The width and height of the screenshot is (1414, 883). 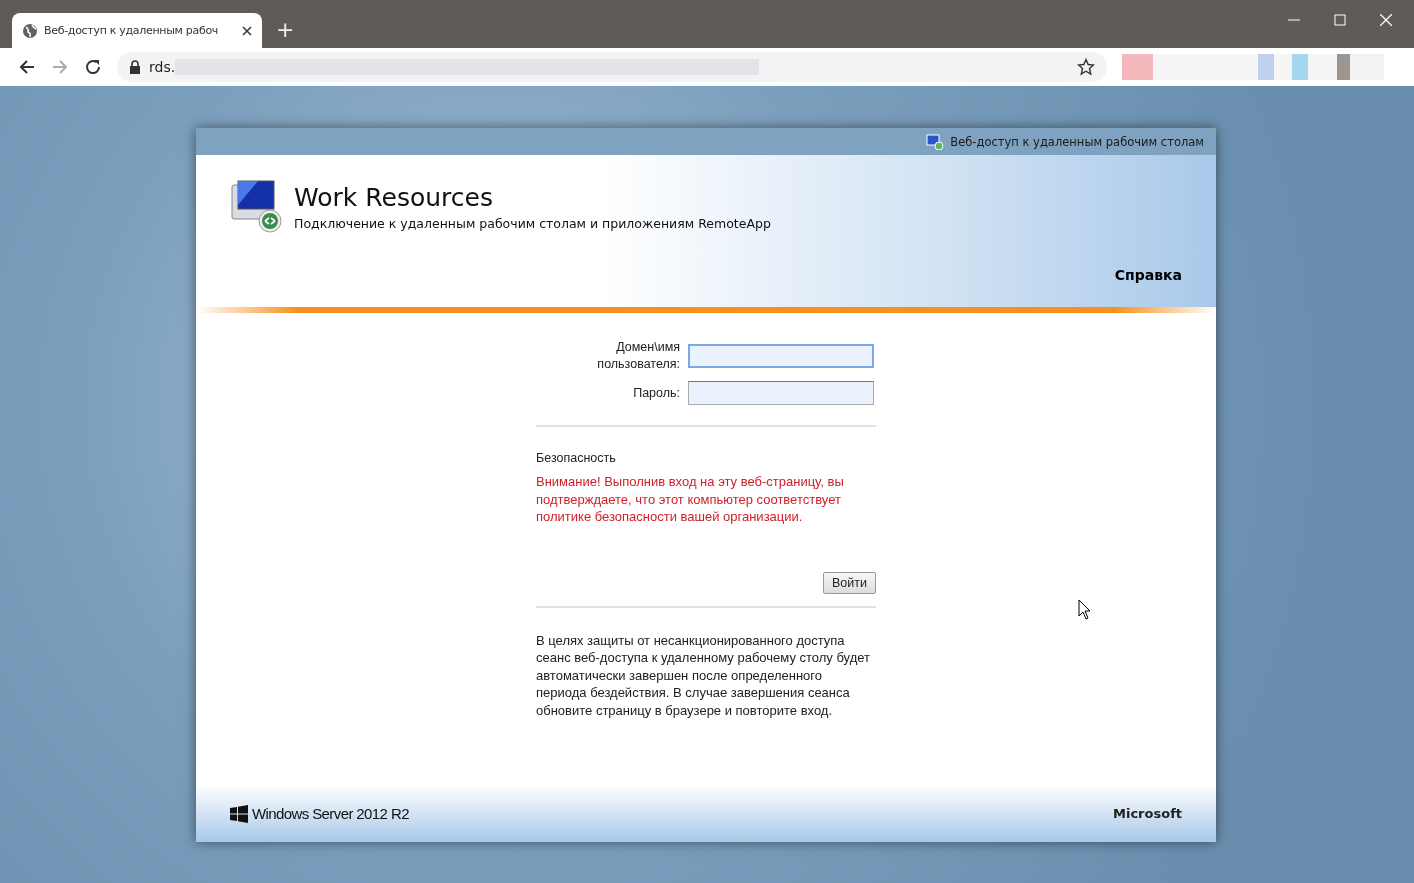 I want to click on brand-name: Microsoft, so click(x=1147, y=813).